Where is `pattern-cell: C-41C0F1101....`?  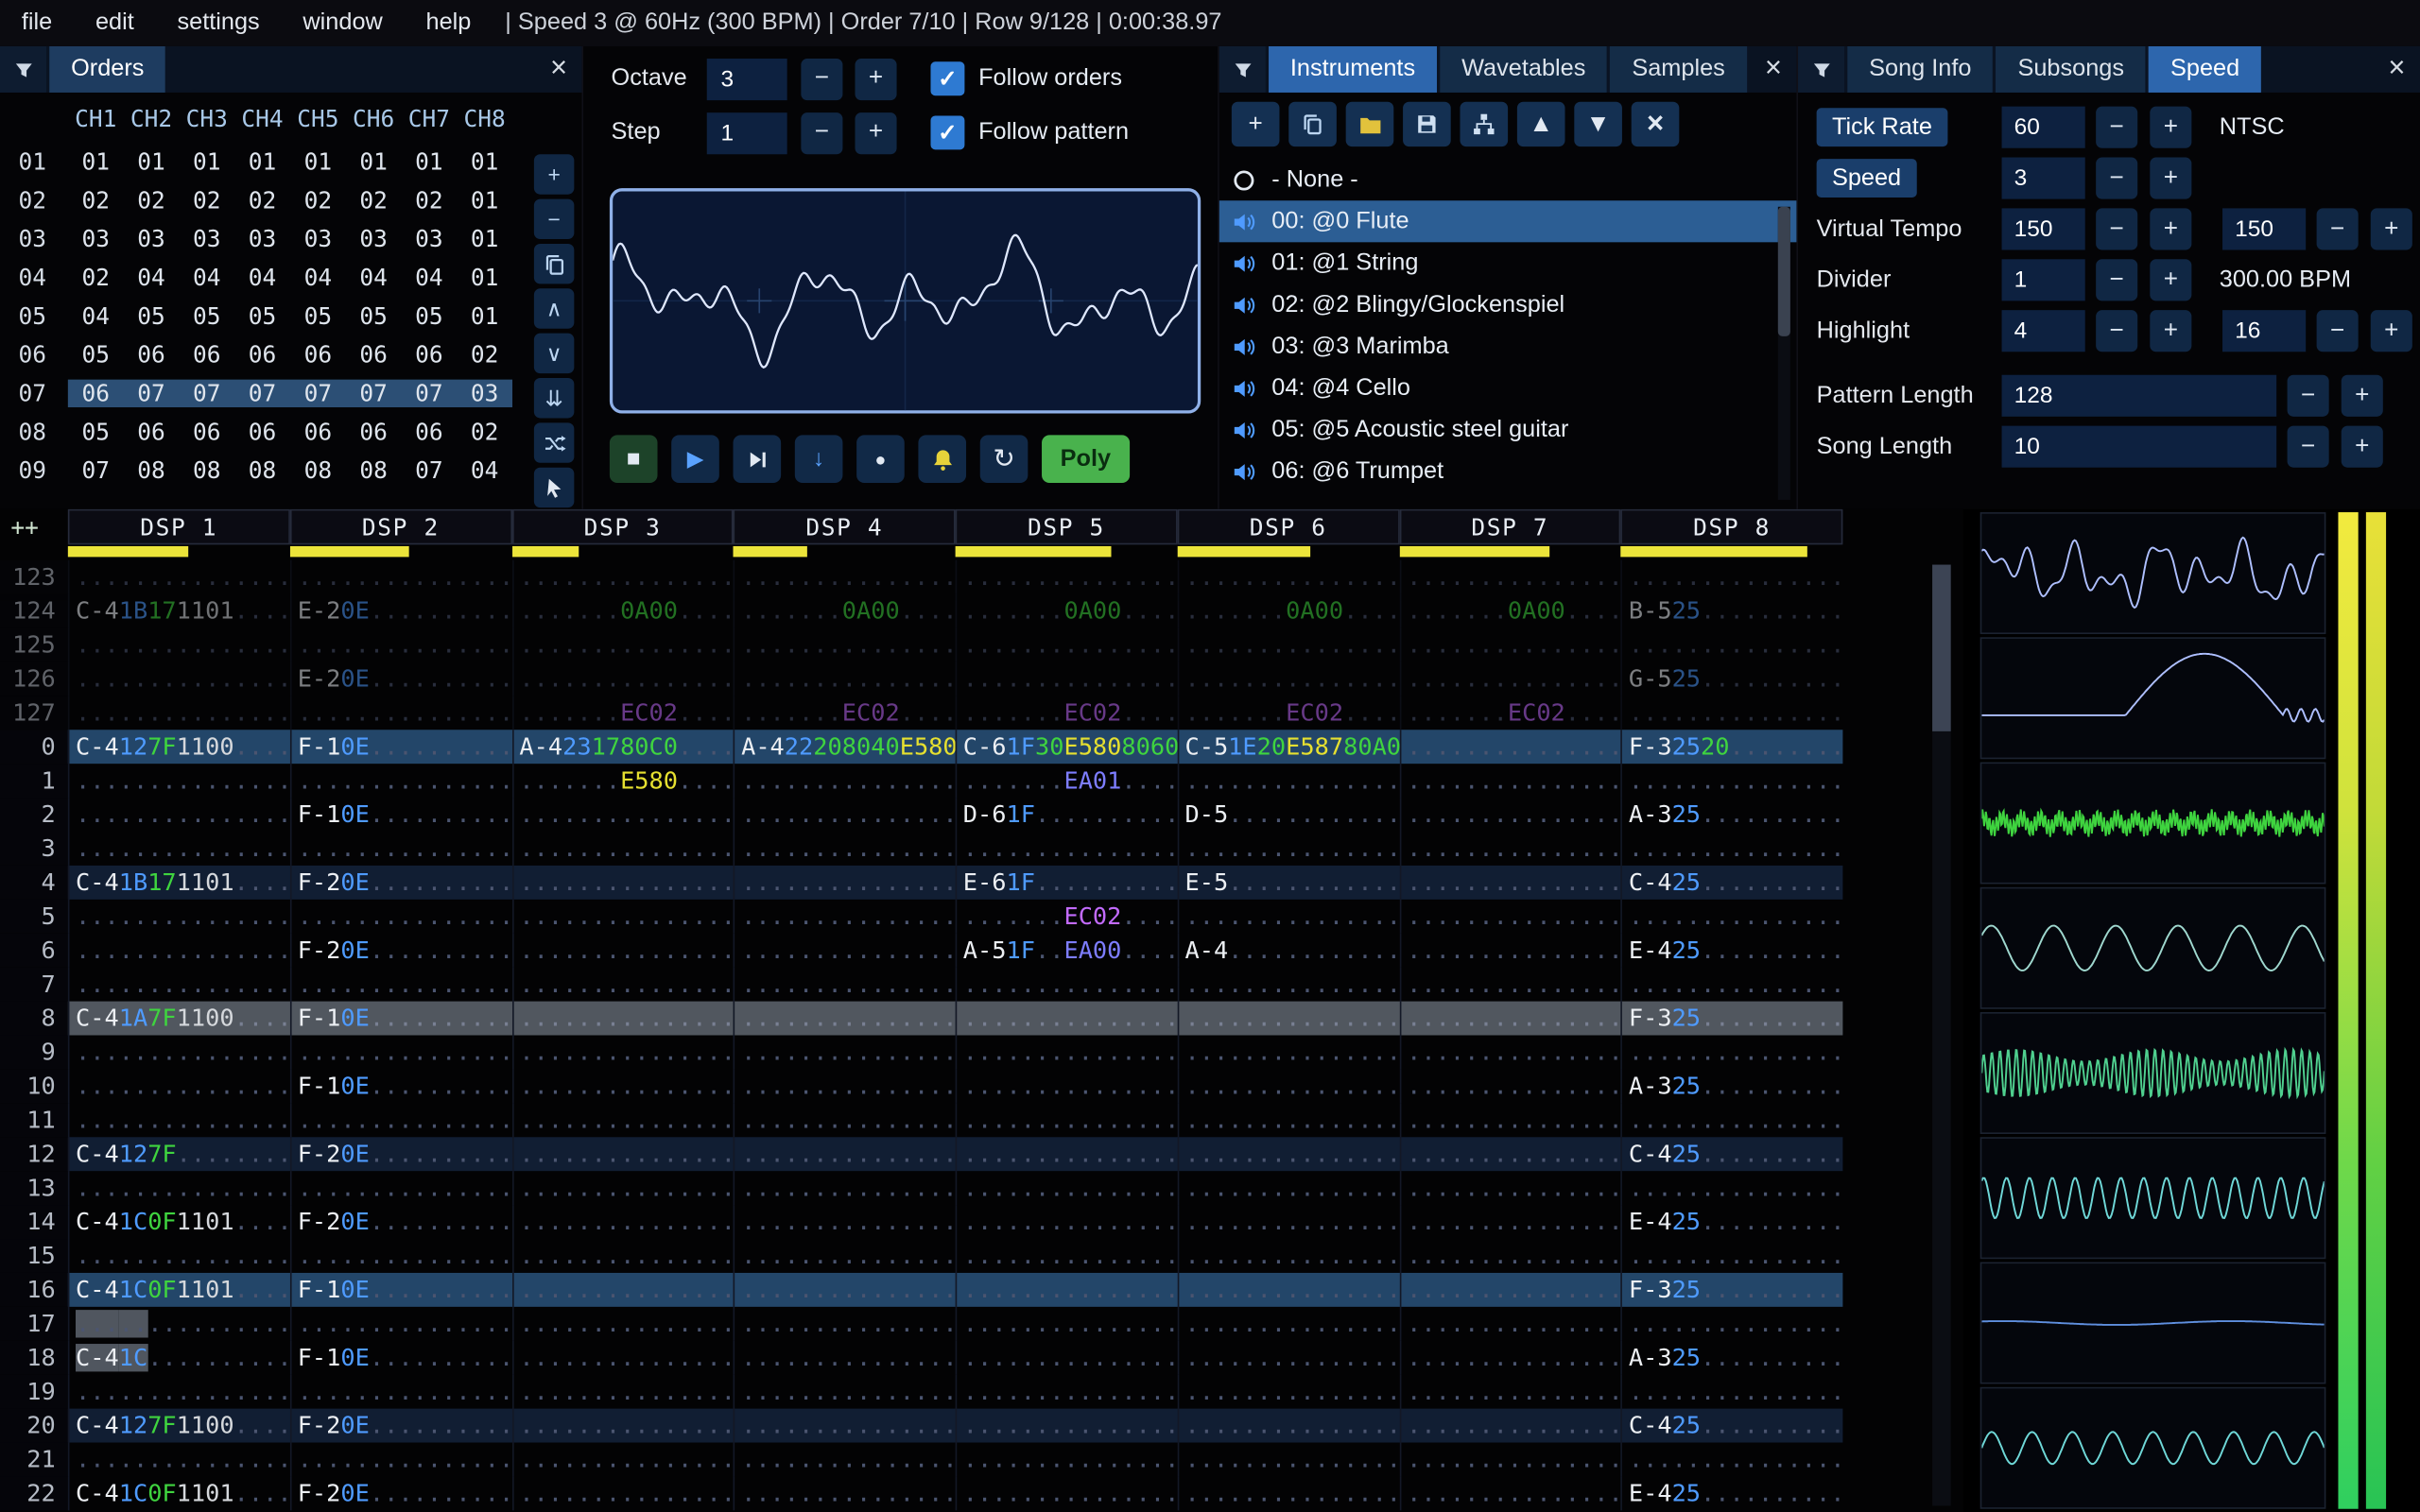 pattern-cell: C-41C0F1101.... is located at coordinates (178, 1222).